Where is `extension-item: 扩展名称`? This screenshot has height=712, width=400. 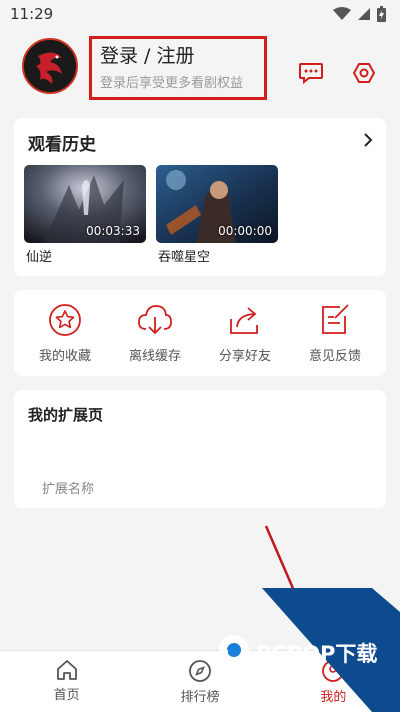
extension-item: 扩展名称 is located at coordinates (68, 487).